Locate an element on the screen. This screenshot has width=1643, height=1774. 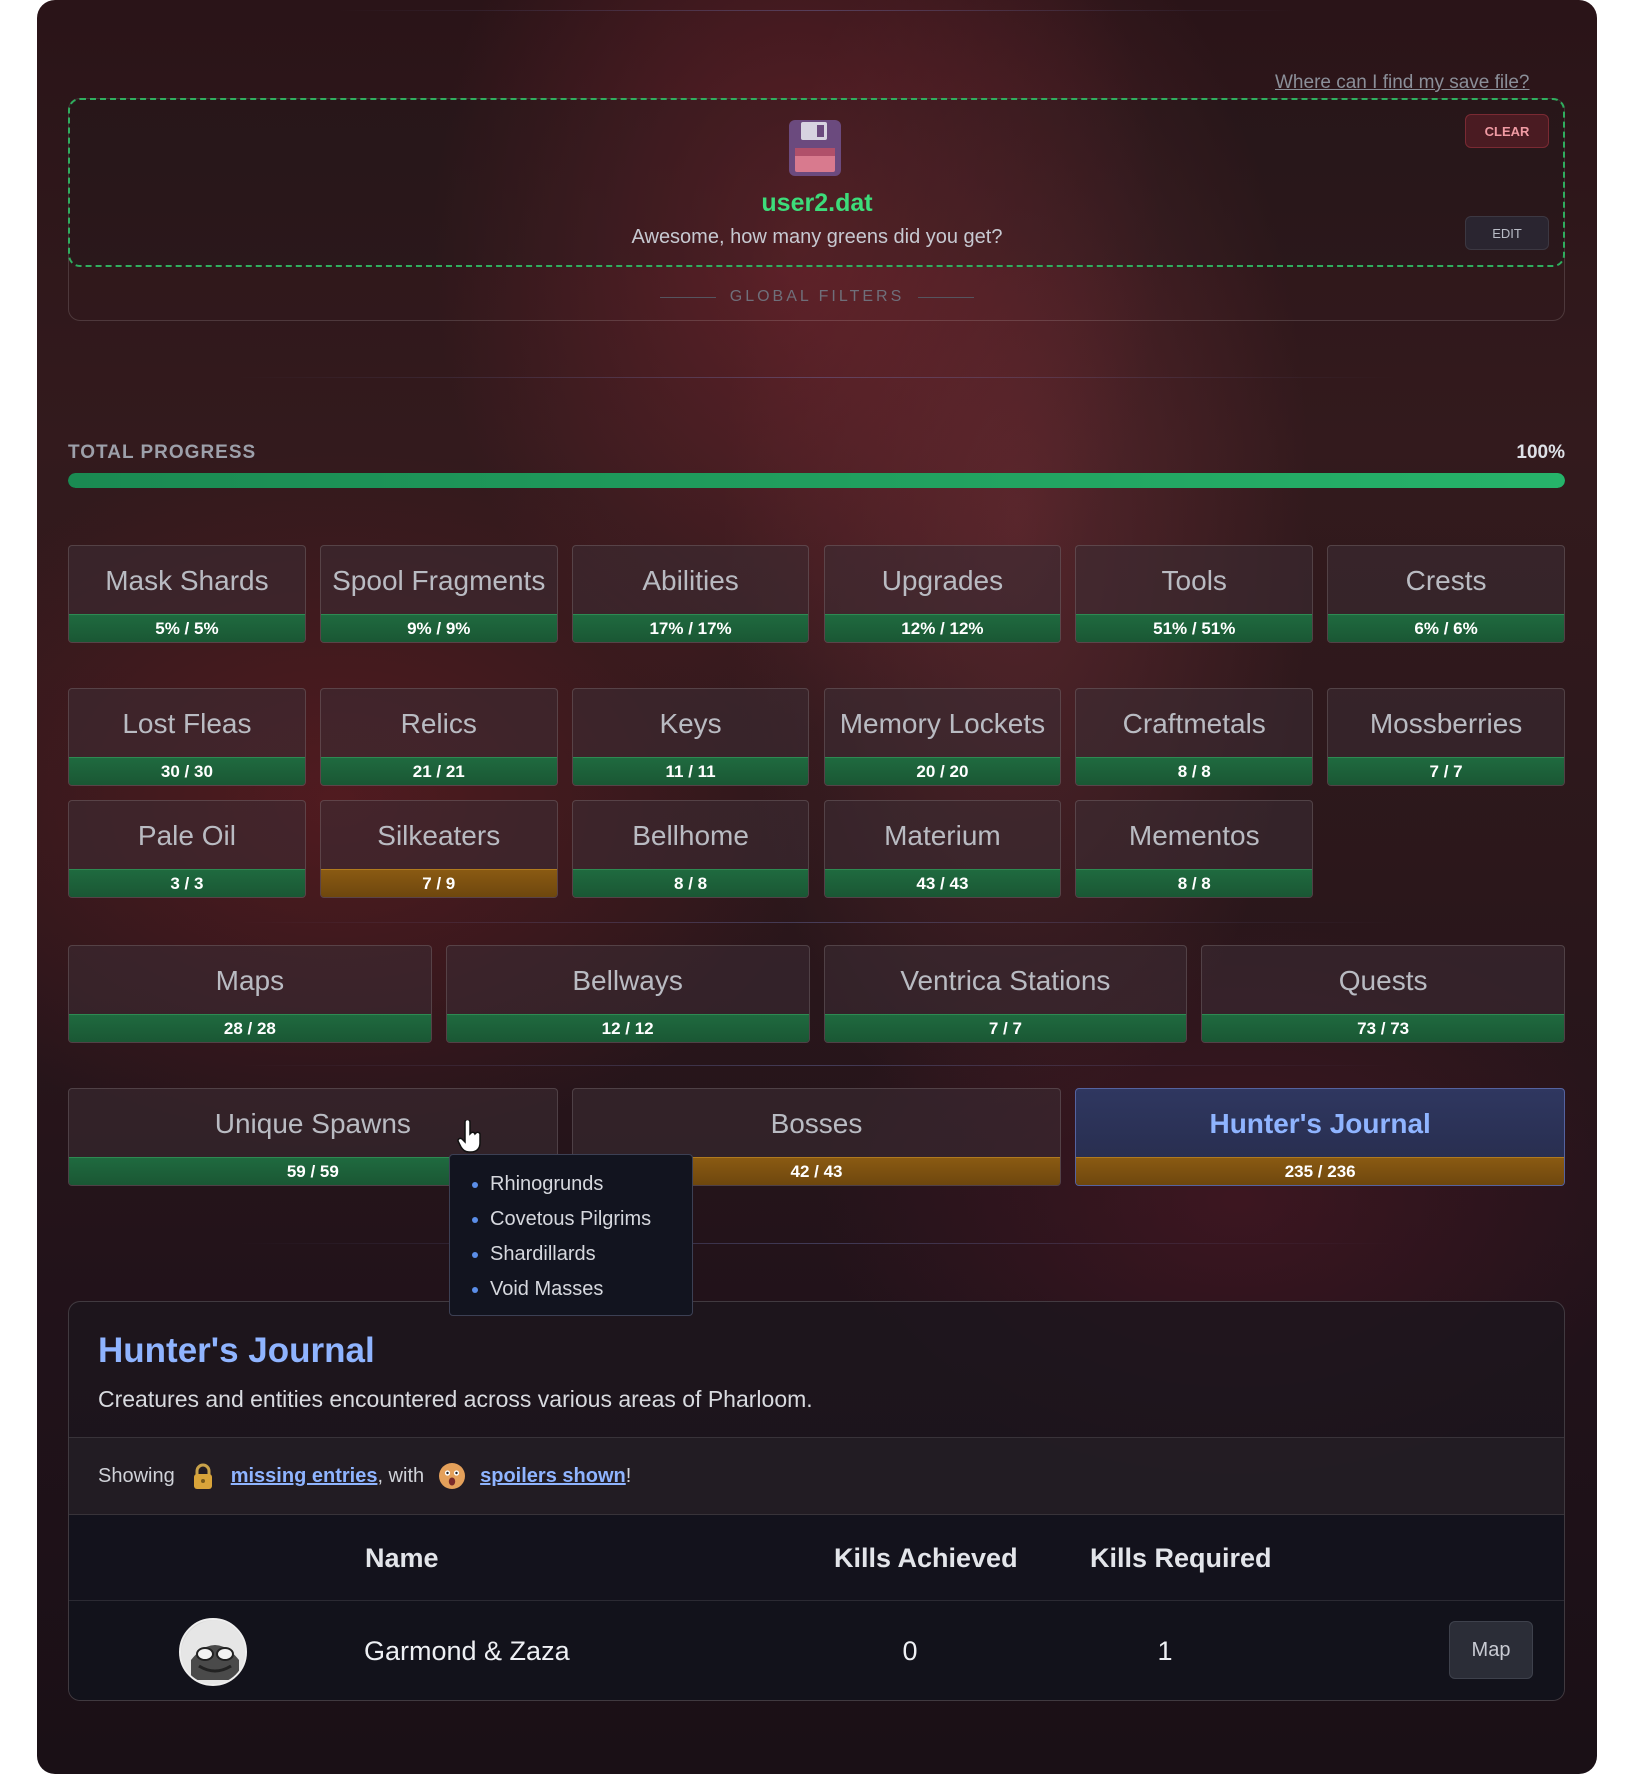
category-progress: 5% / 5% is located at coordinates (187, 628).